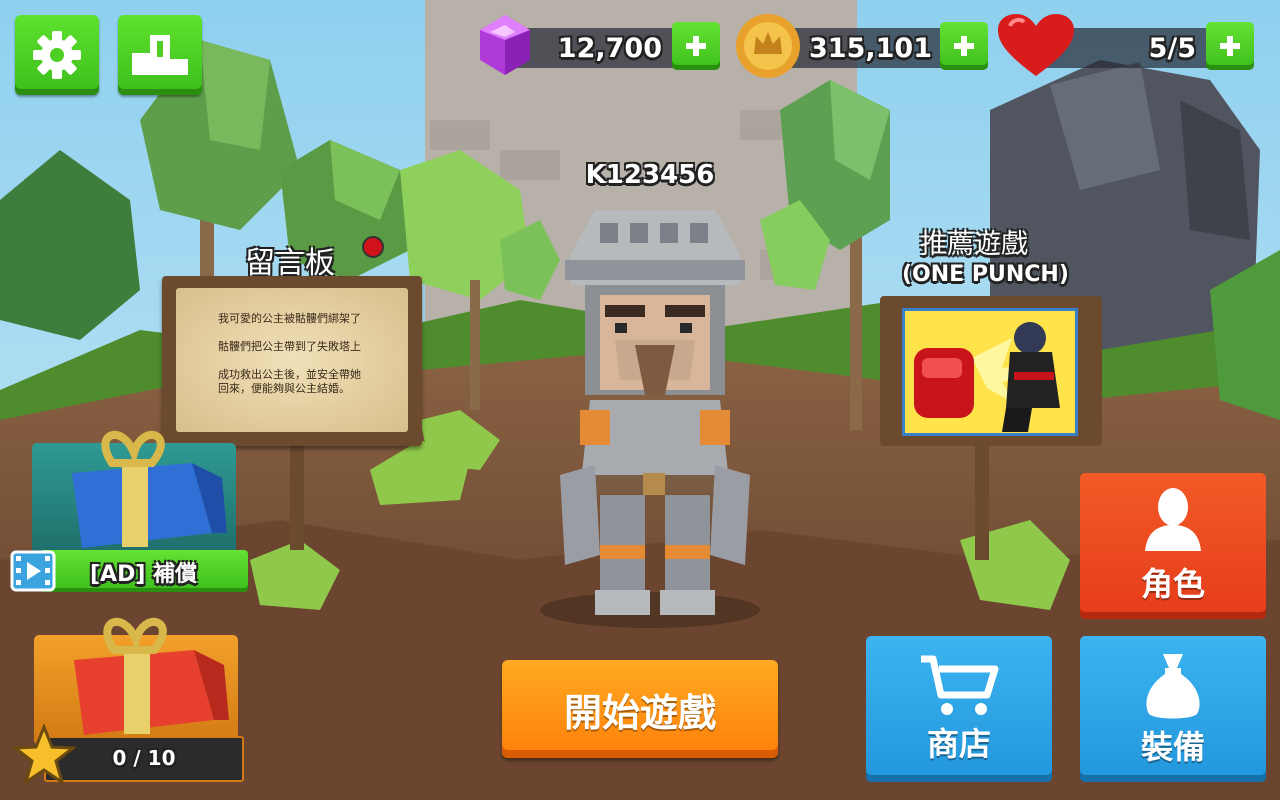 The image size is (1280, 800). I want to click on ad-compensation-label: [AD] 補償, so click(144, 574).